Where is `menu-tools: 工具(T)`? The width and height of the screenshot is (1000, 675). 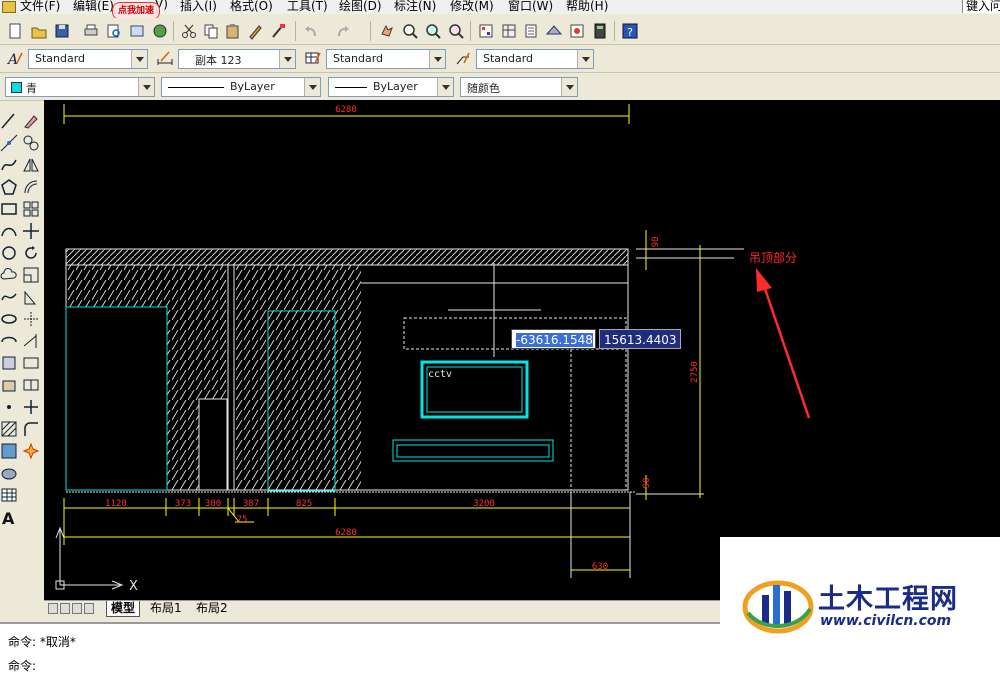
menu-tools: 工具(T) is located at coordinates (307, 7).